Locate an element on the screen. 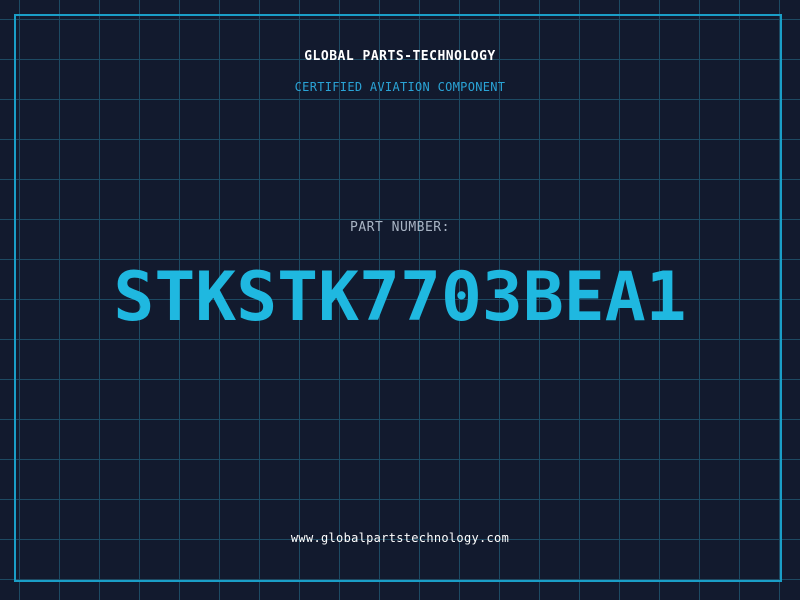  part-number-label: PART NUMBER: is located at coordinates (400, 227).